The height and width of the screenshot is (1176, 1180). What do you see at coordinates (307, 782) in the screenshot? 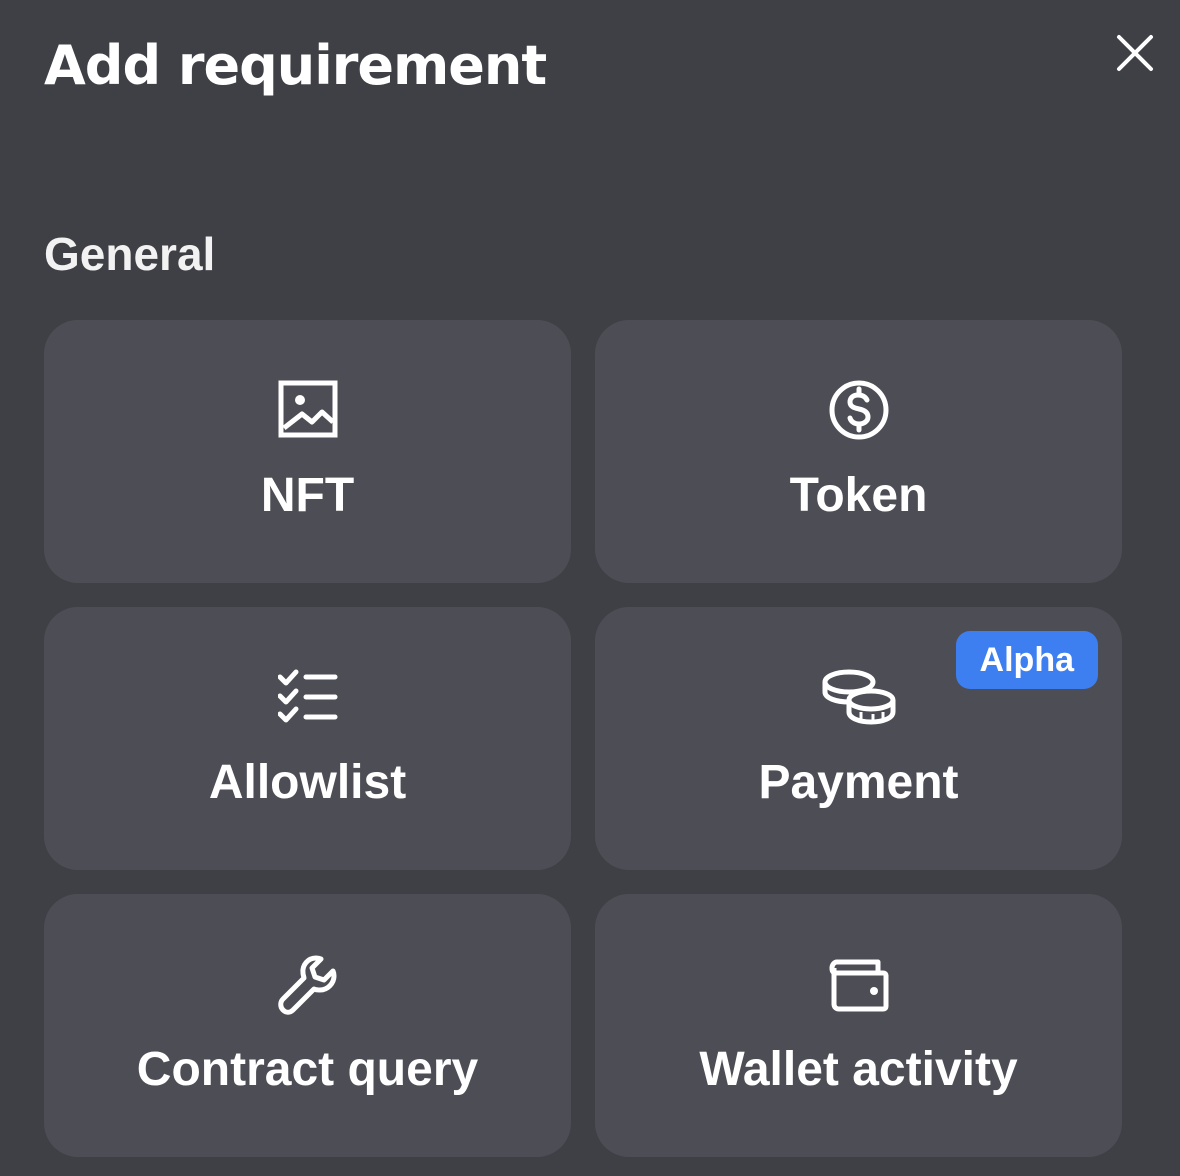
I see `requirement-card-label: Allowlist` at bounding box center [307, 782].